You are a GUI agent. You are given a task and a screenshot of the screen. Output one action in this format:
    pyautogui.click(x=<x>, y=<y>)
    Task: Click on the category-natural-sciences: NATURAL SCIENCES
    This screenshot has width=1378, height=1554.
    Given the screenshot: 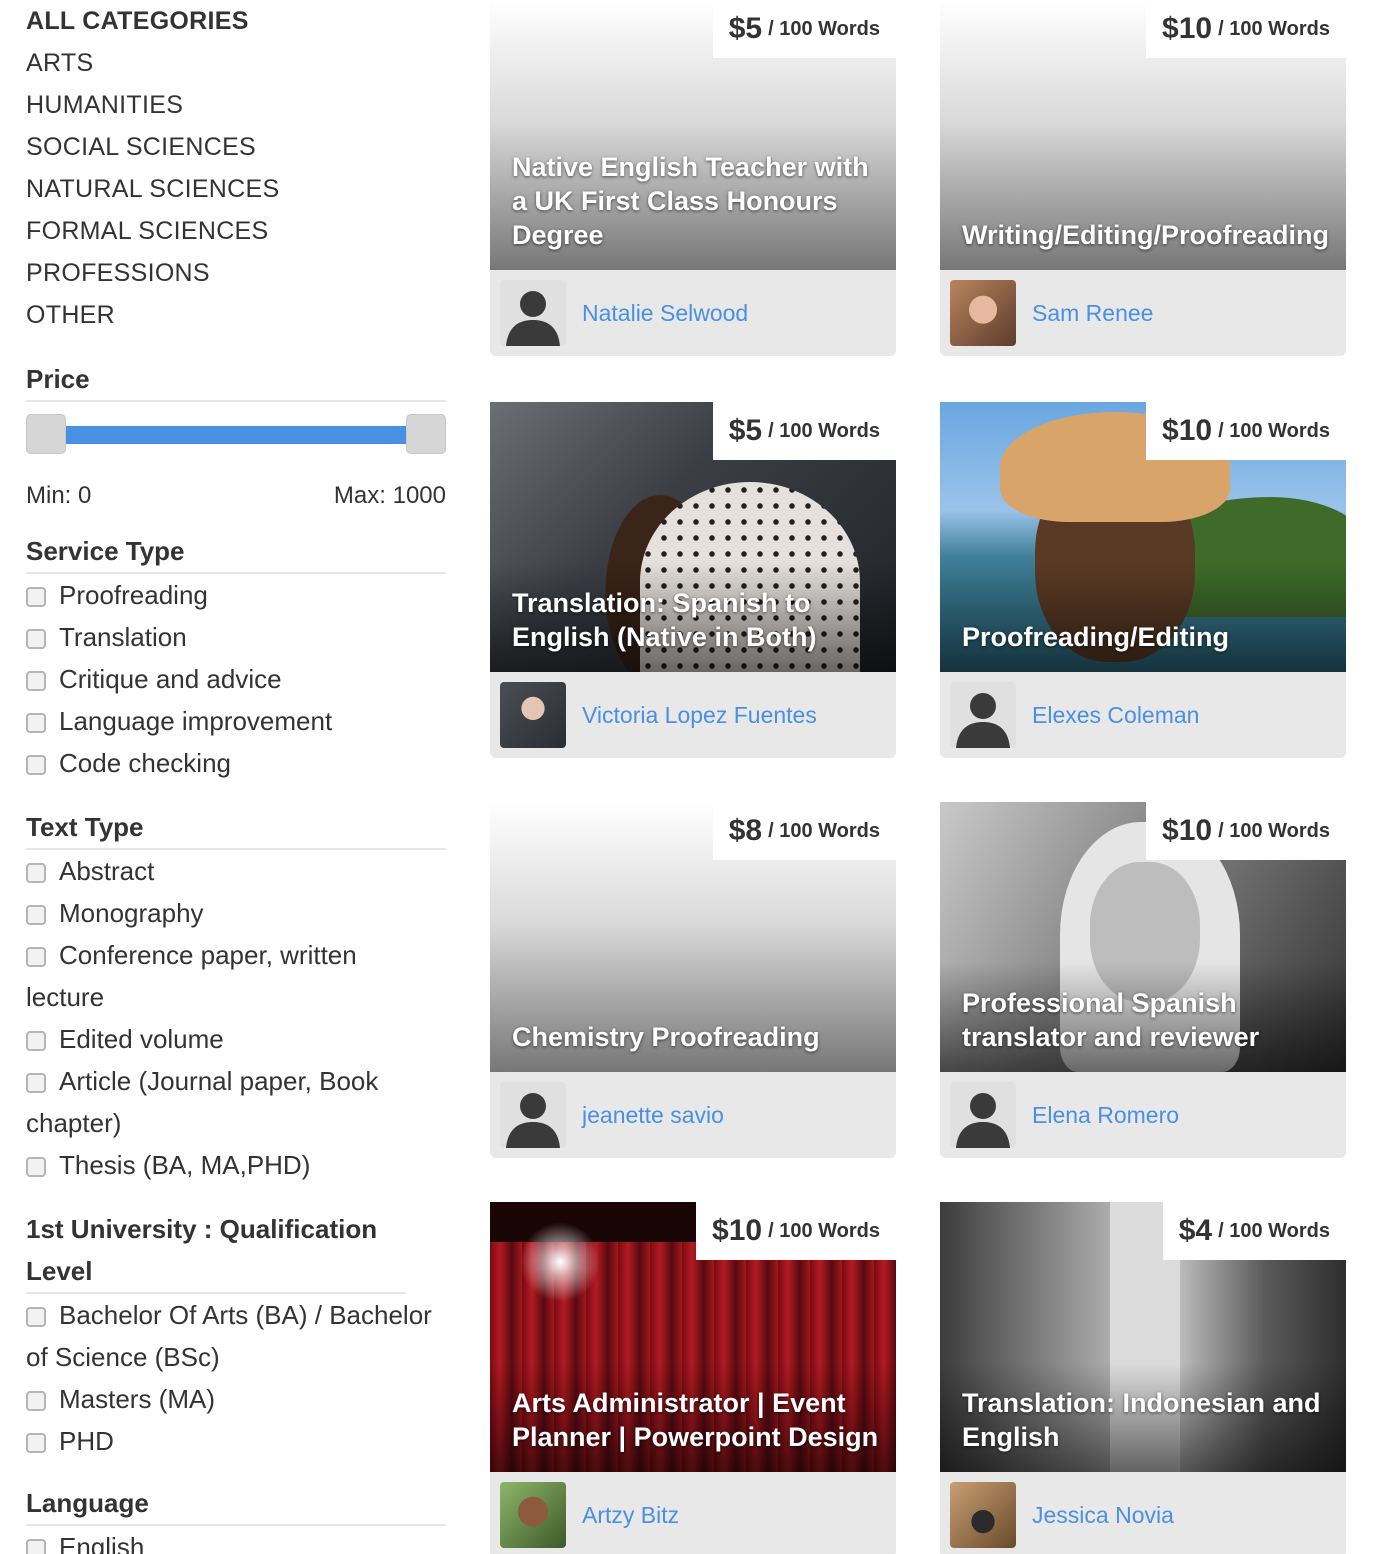 What is the action you would take?
    pyautogui.click(x=236, y=189)
    